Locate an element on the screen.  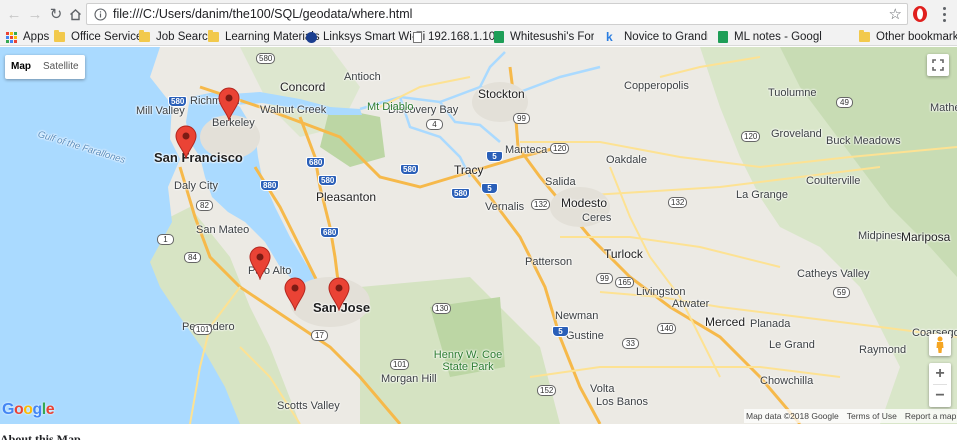
bookmark-router-ip: 192.168.1.100 is located at coordinates (457, 37).